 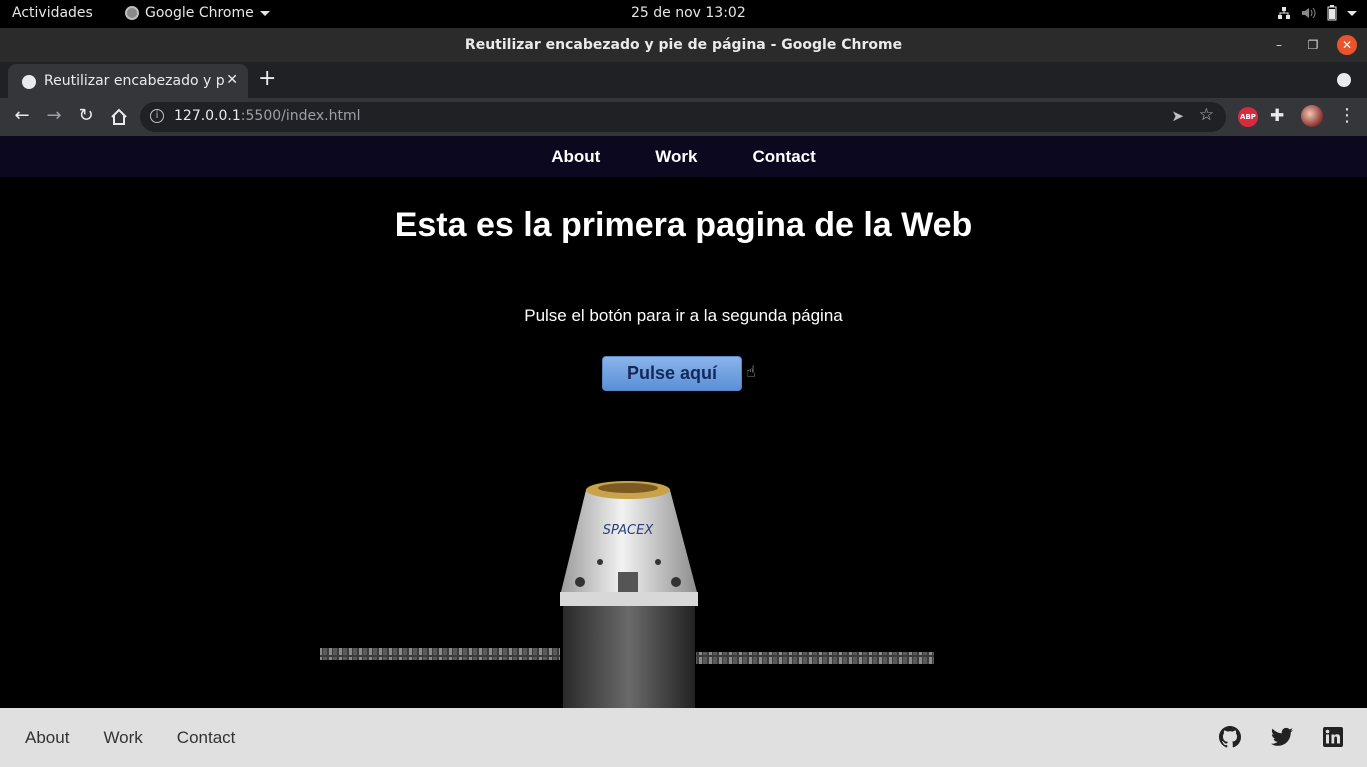 What do you see at coordinates (157, 116) in the screenshot?
I see `info-icon: i` at bounding box center [157, 116].